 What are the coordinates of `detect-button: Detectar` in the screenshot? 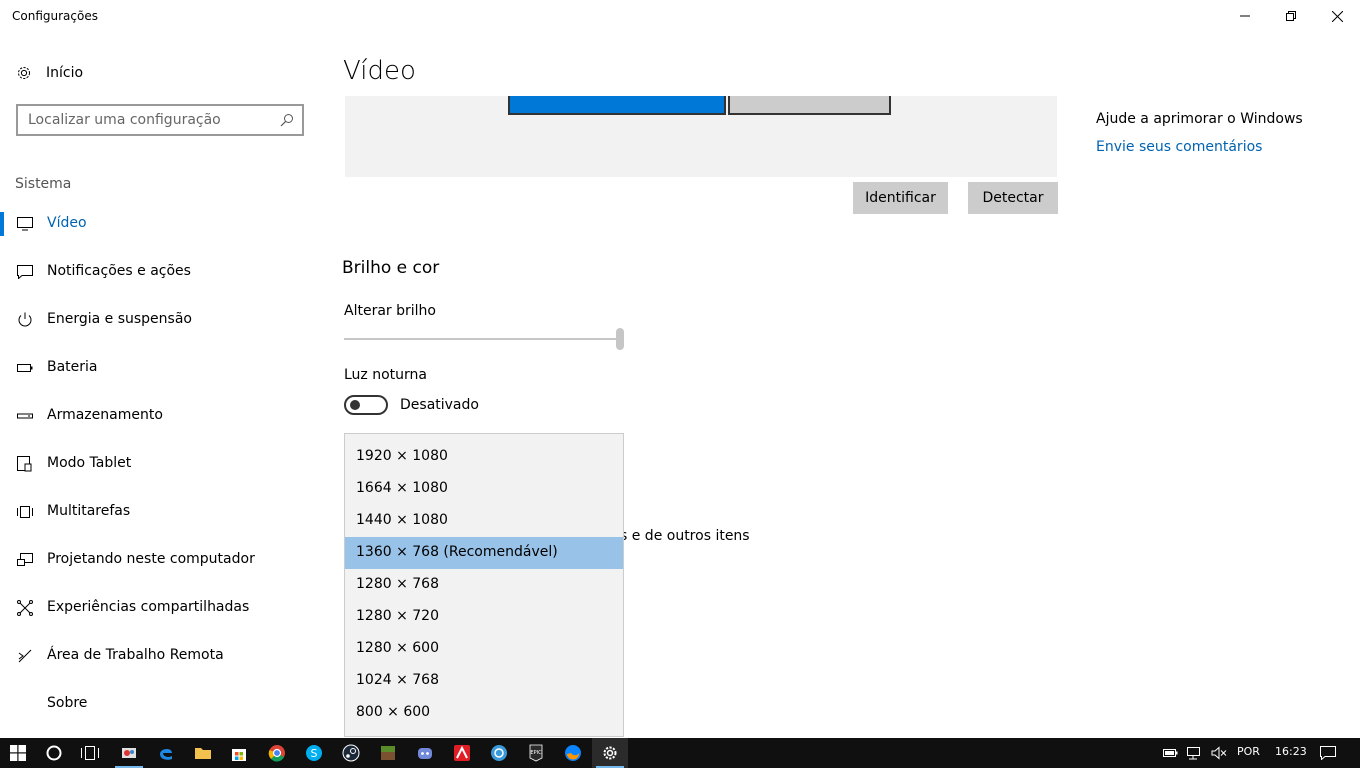 It's located at (1013, 198).